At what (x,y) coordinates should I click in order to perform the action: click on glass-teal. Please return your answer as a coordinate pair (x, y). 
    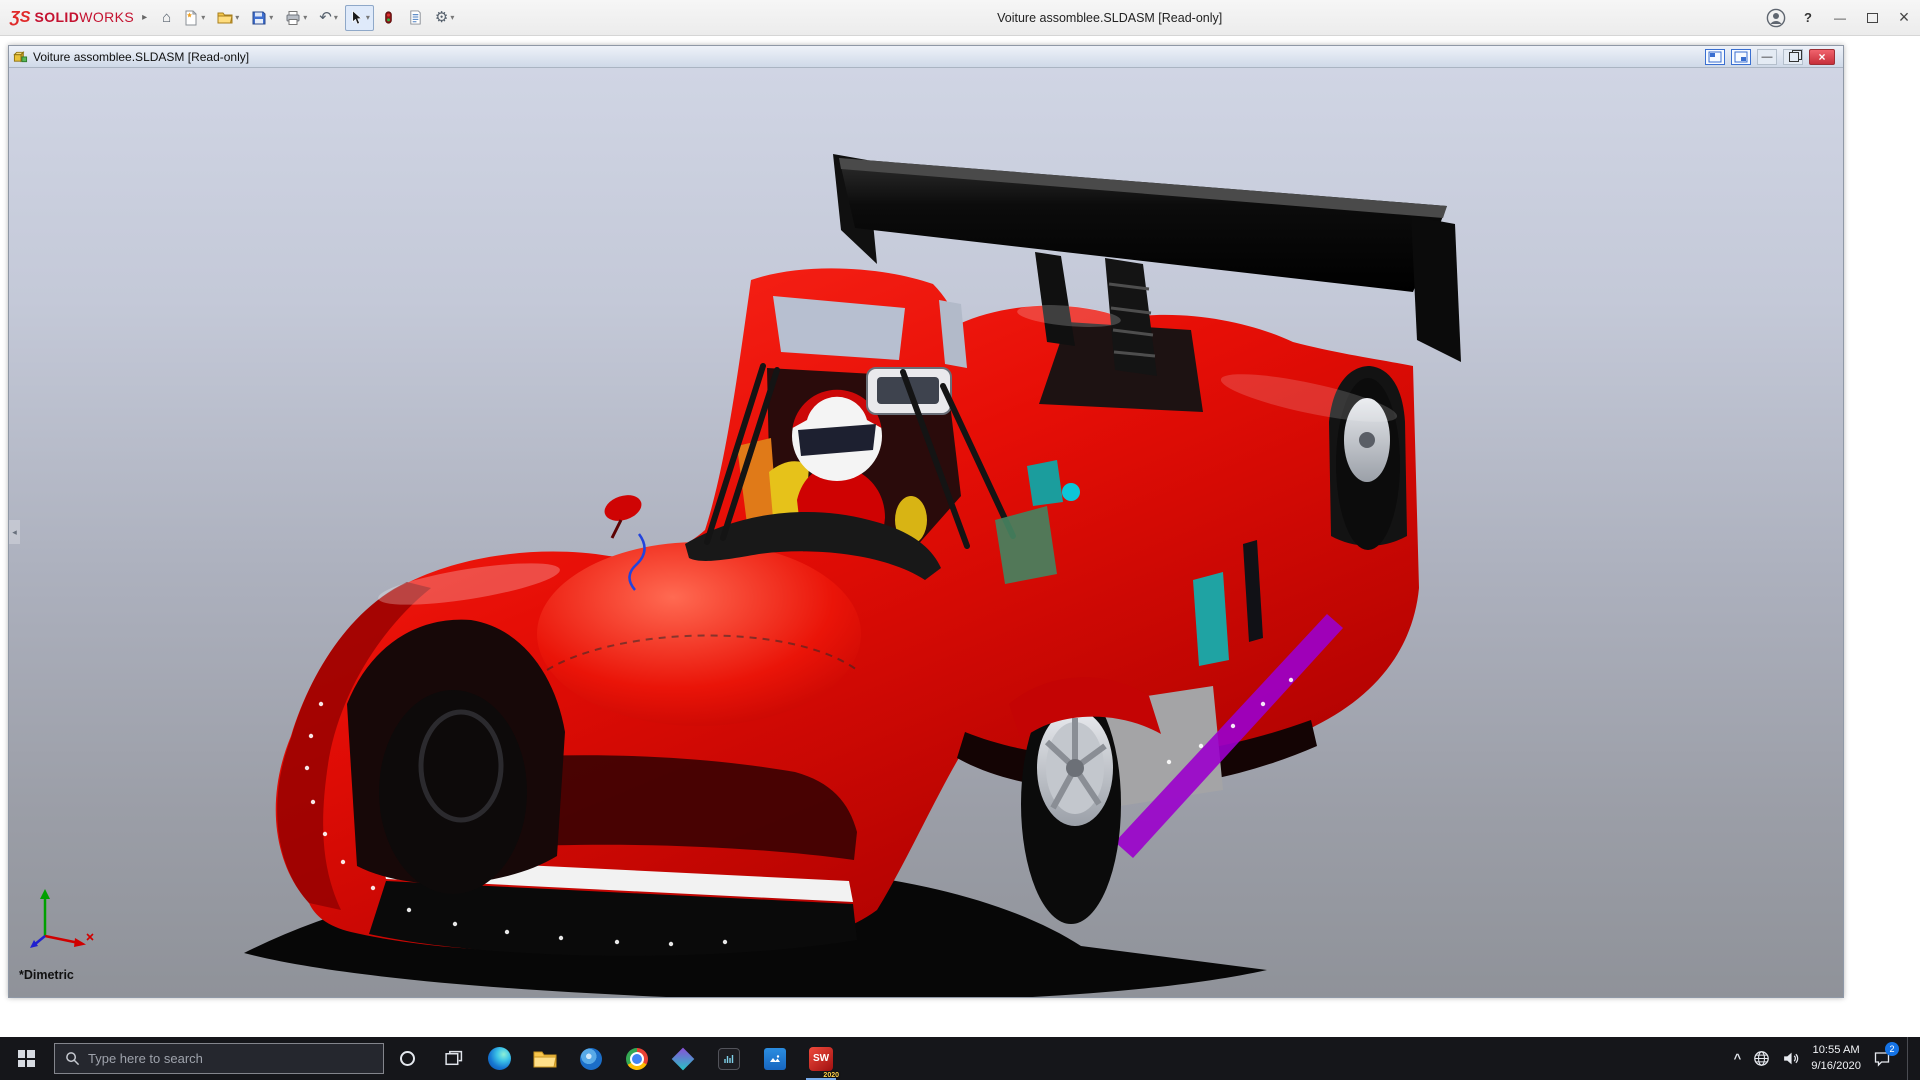
    Looking at the image, I should click on (1045, 483).